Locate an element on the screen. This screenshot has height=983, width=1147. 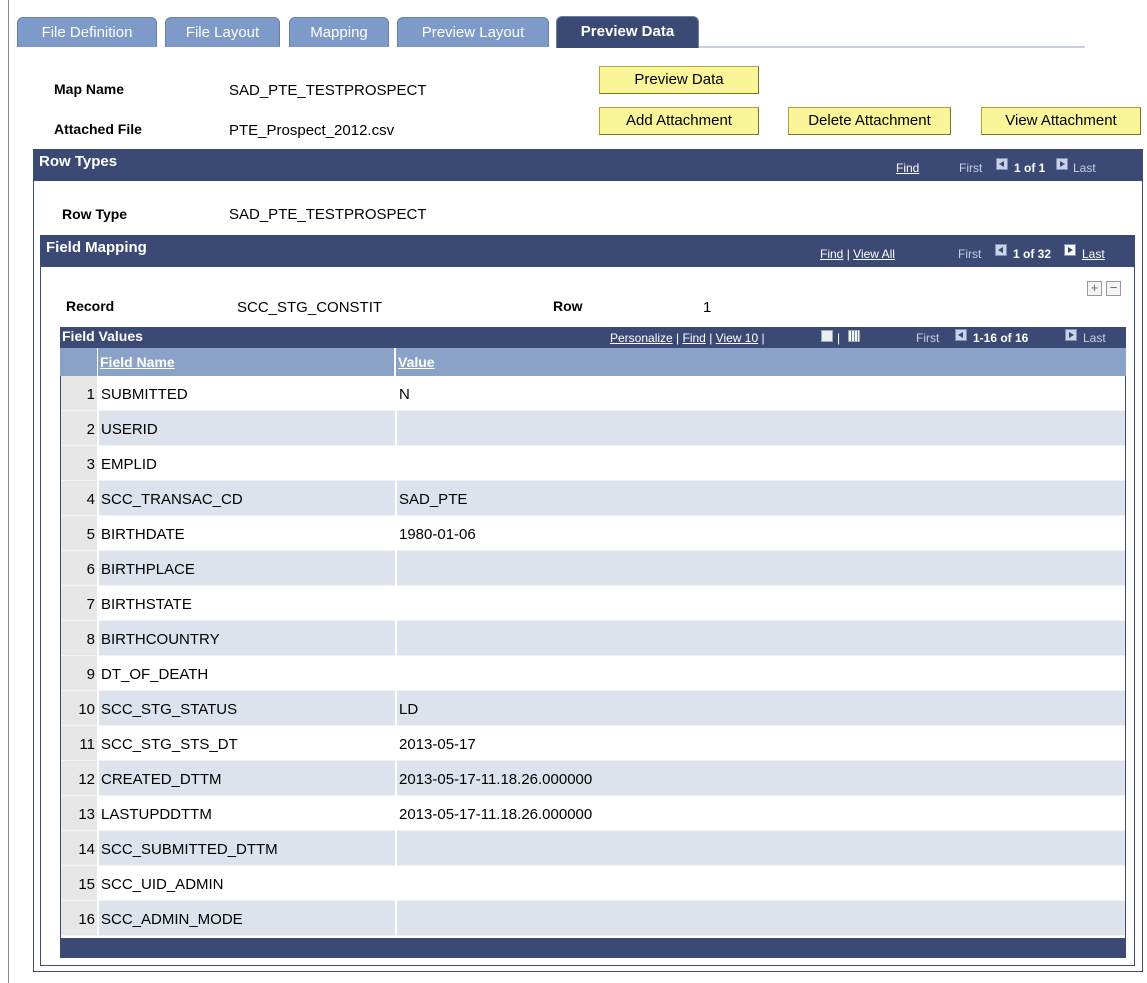
row-types-last: Last is located at coordinates (1084, 168).